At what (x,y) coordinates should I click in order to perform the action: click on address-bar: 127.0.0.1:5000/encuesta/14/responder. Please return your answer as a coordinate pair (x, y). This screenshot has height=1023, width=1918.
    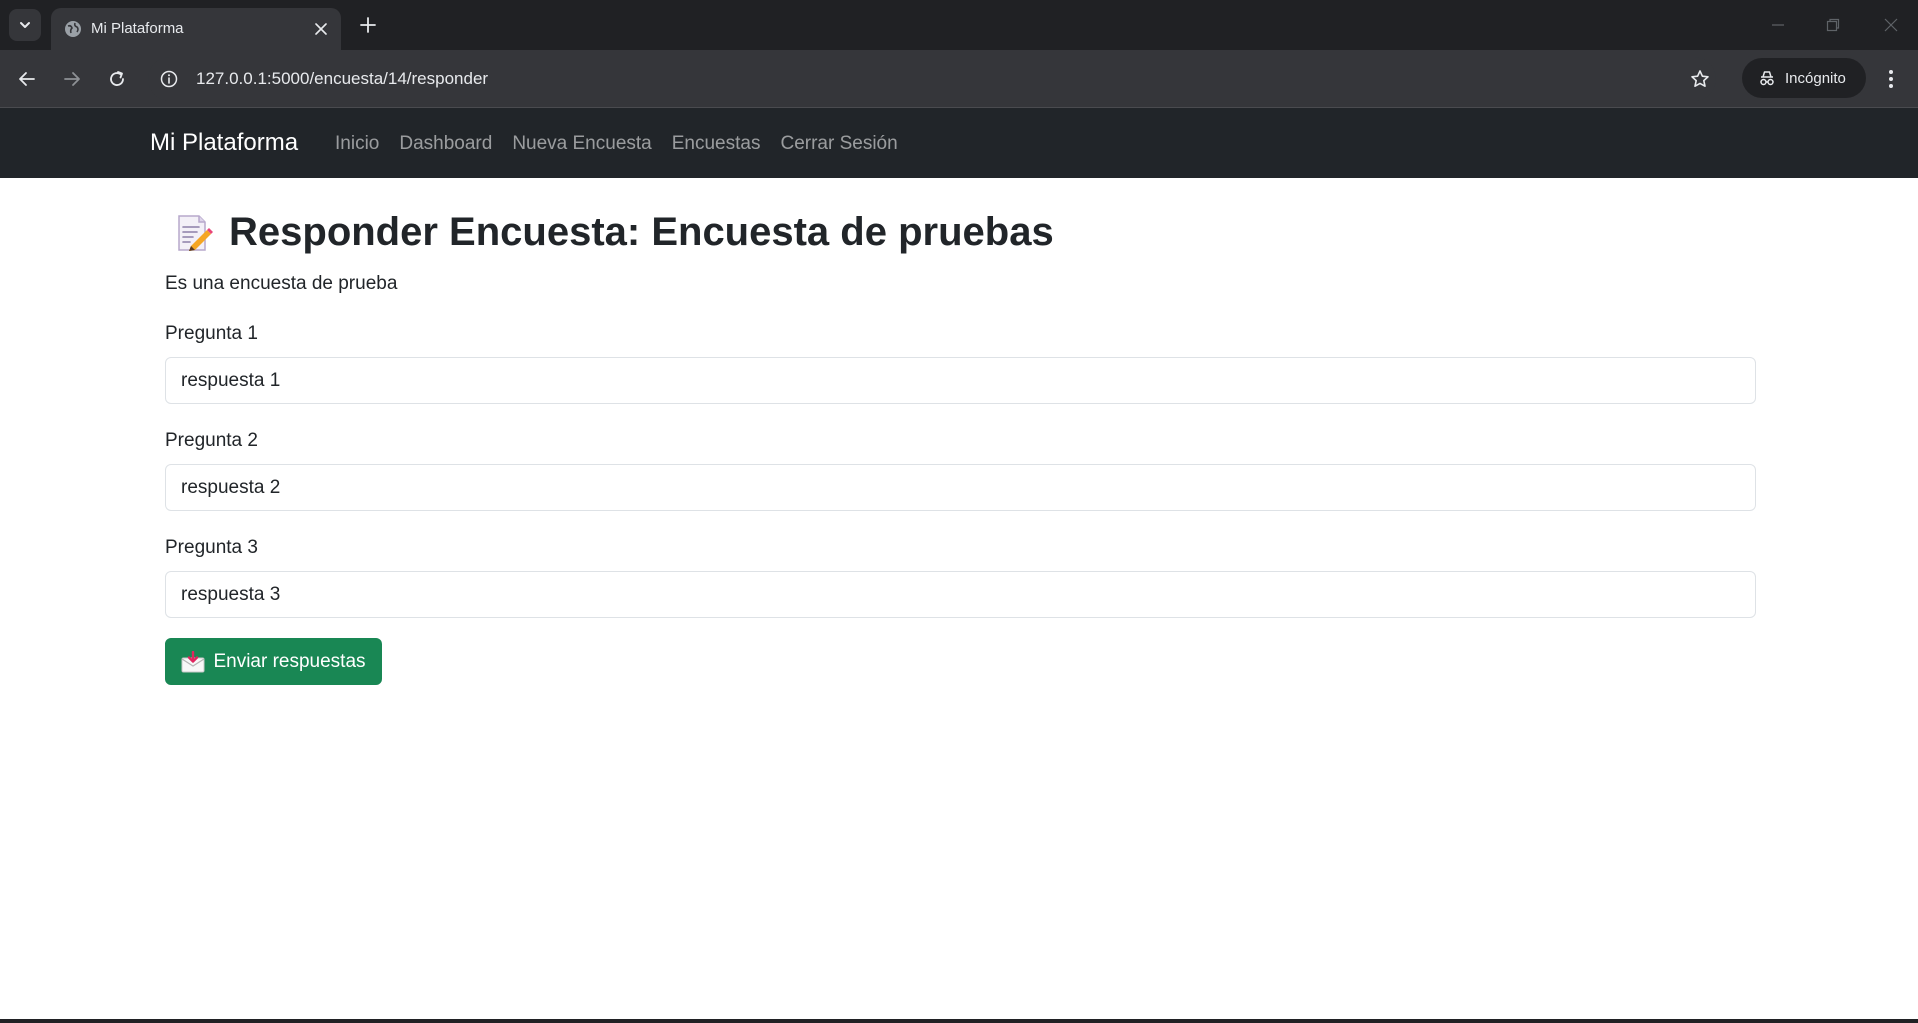
    Looking at the image, I should click on (932, 79).